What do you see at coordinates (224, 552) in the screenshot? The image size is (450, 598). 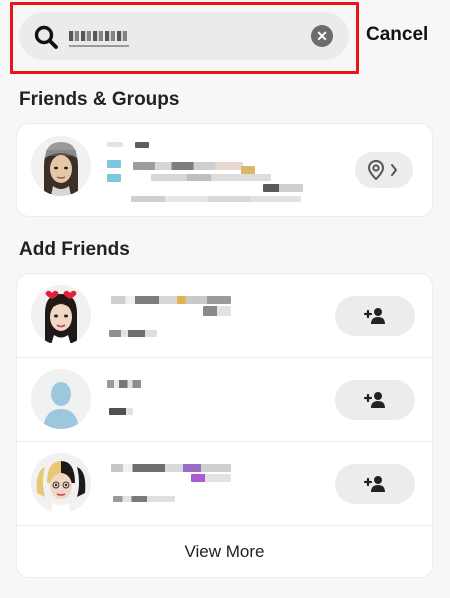 I see `view-more-button: View More` at bounding box center [224, 552].